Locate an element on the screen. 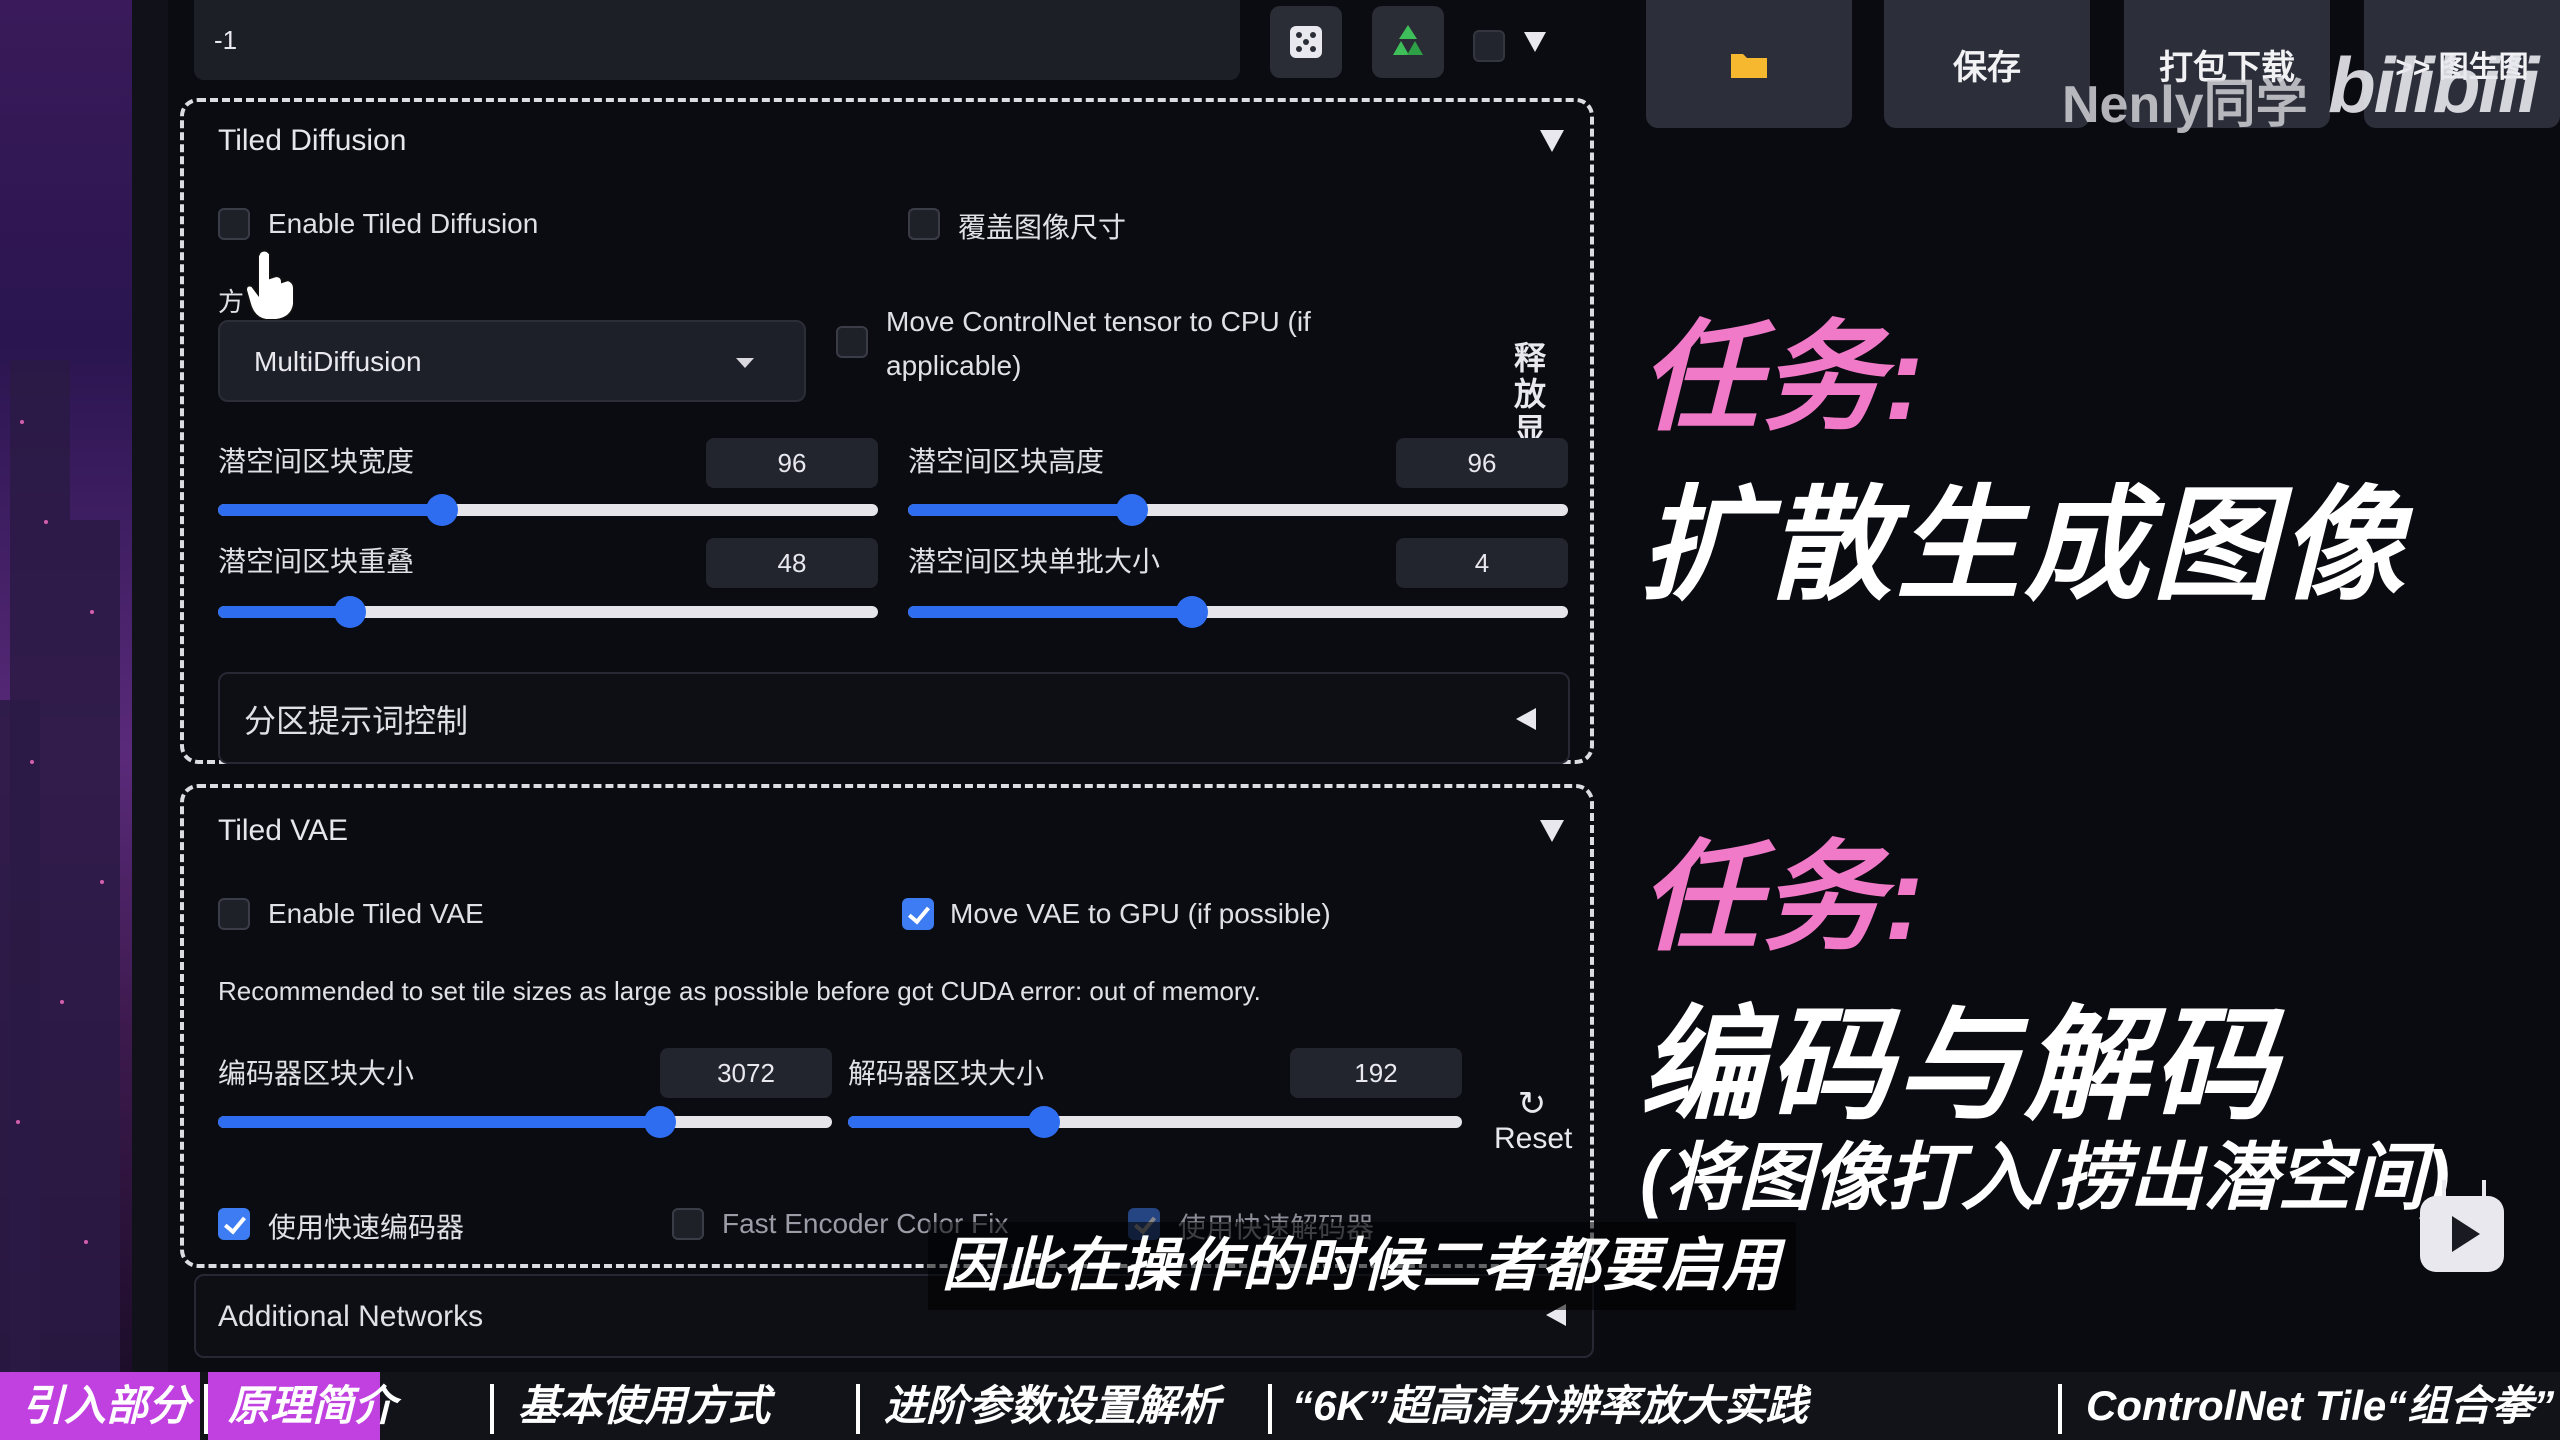  move-vae-gpu-label: Move VAE to GPU (if possible) is located at coordinates (1140, 913).